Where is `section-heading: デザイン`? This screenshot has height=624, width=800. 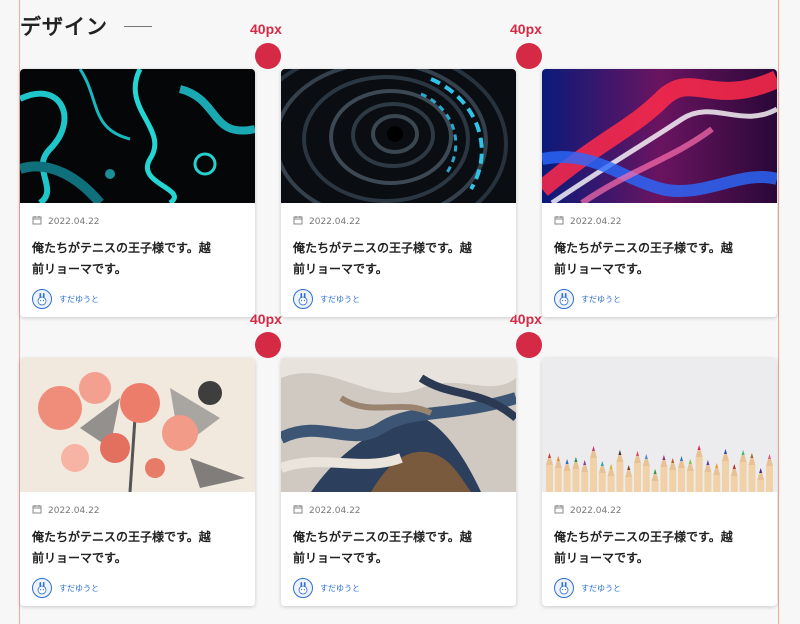 section-heading: デザイン is located at coordinates (86, 26).